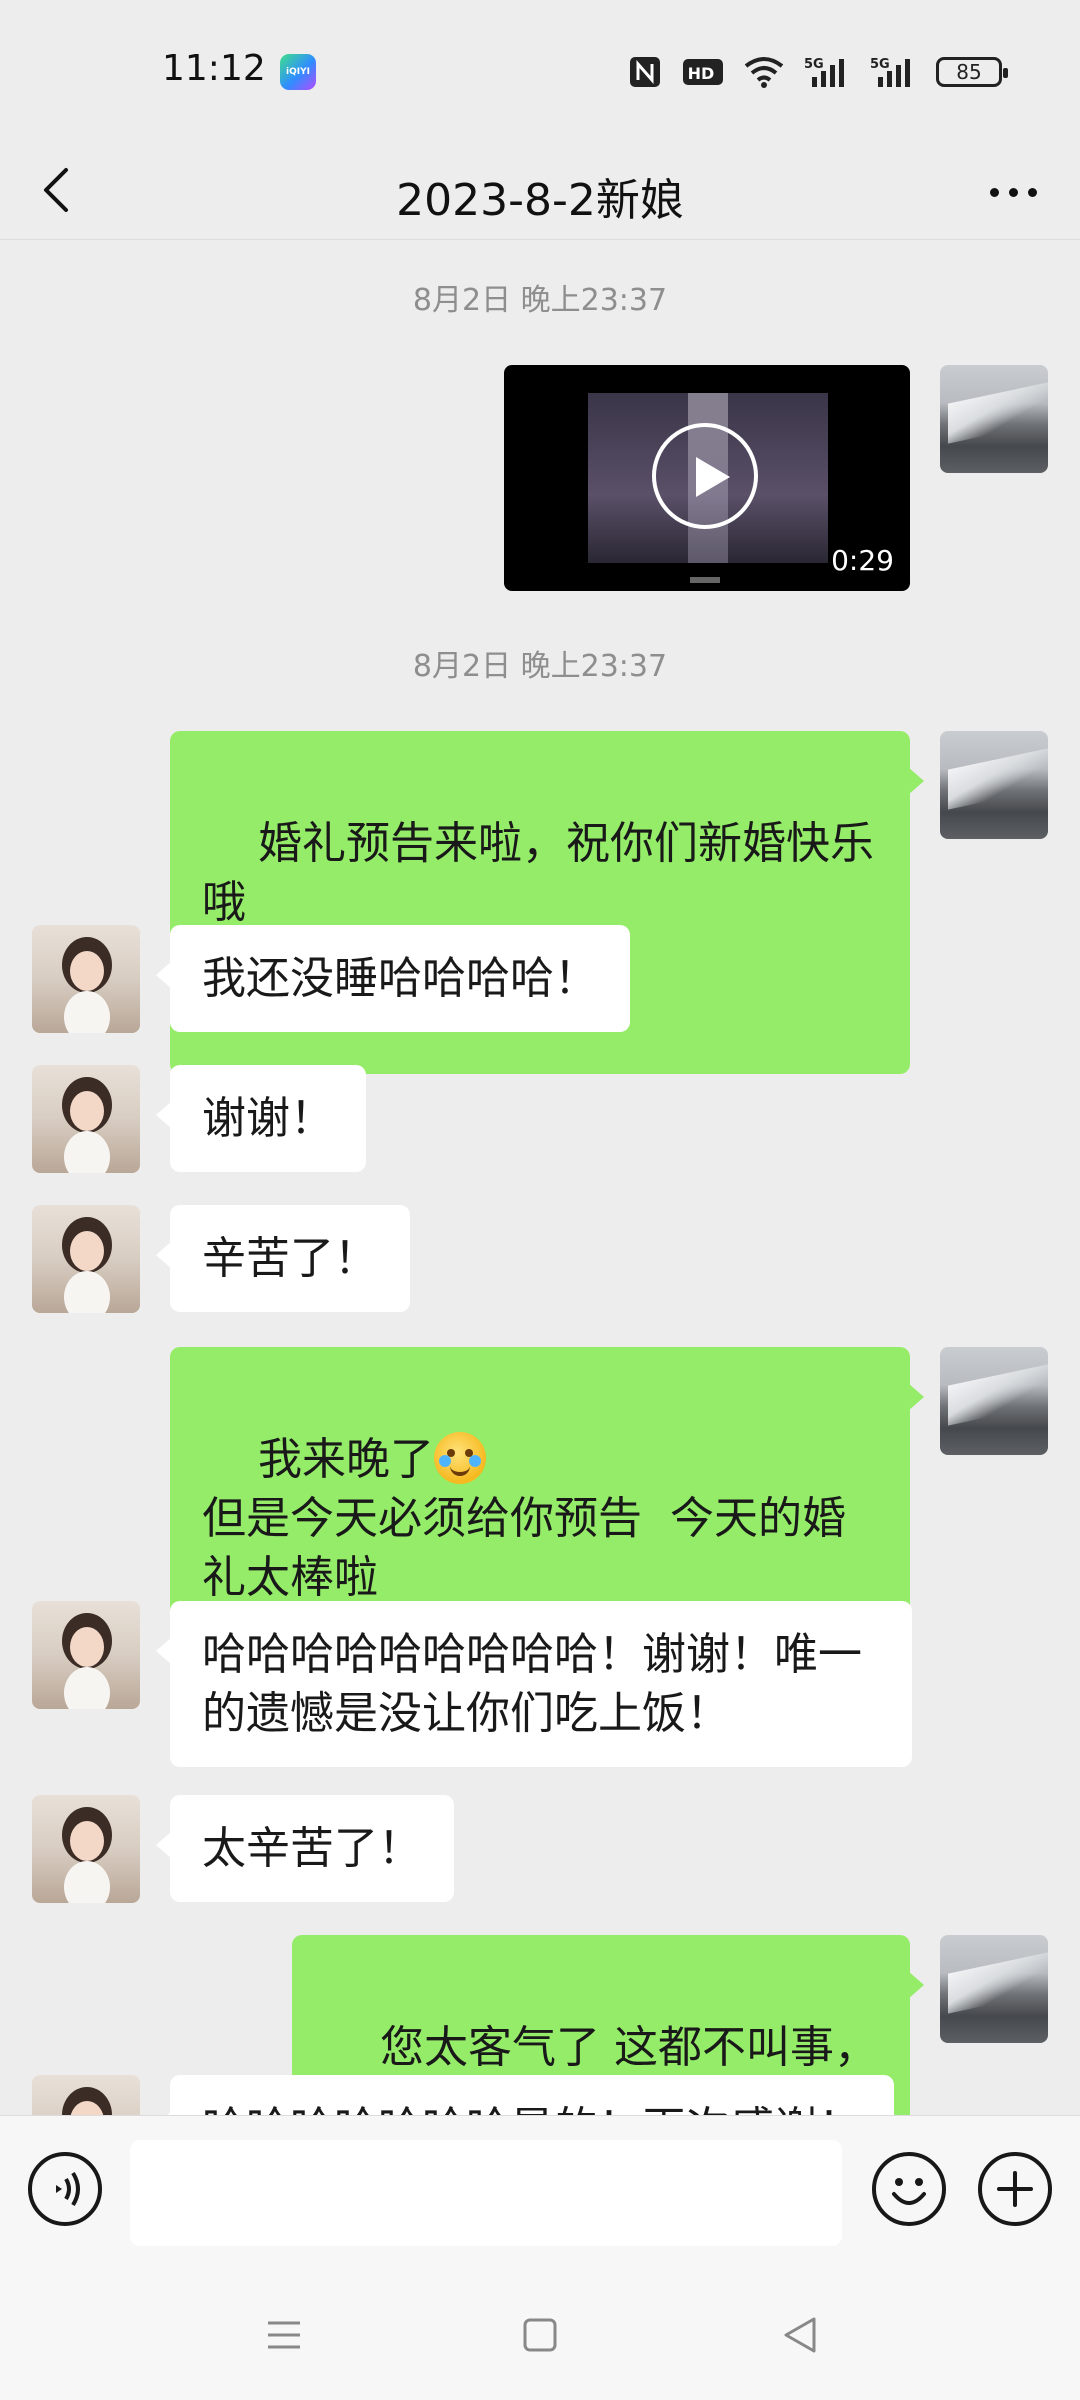  I want to click on svg-text: HD, so click(701, 73).